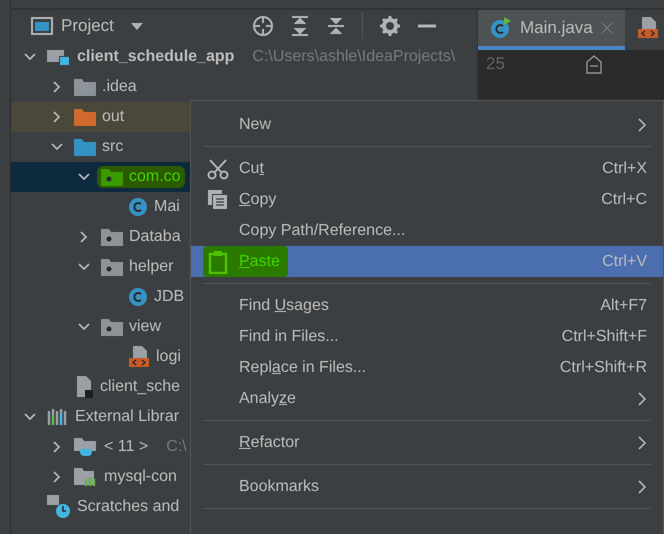 This screenshot has width=664, height=534. Describe the element at coordinates (126, 447) in the screenshot. I see `tree-item: < 11 >` at that location.